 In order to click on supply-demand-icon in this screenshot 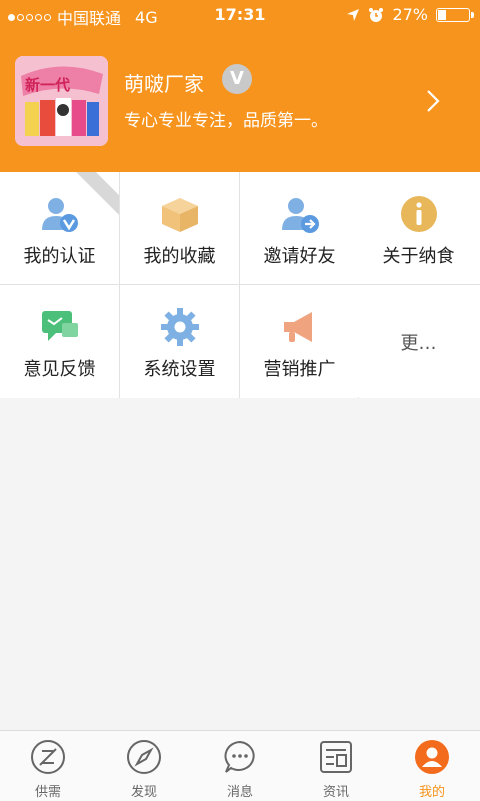, I will do `click(48, 757)`.